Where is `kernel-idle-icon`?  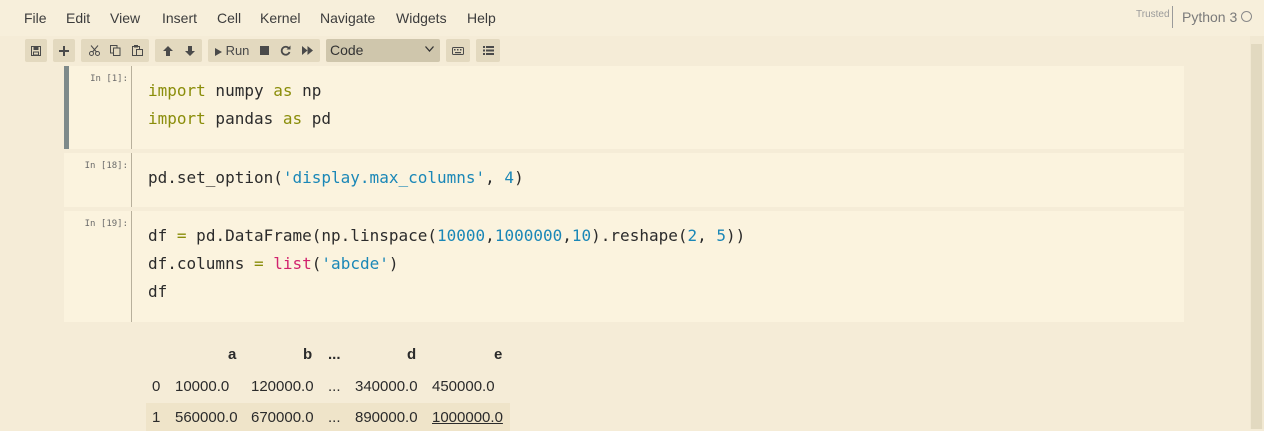 kernel-idle-icon is located at coordinates (1246, 16).